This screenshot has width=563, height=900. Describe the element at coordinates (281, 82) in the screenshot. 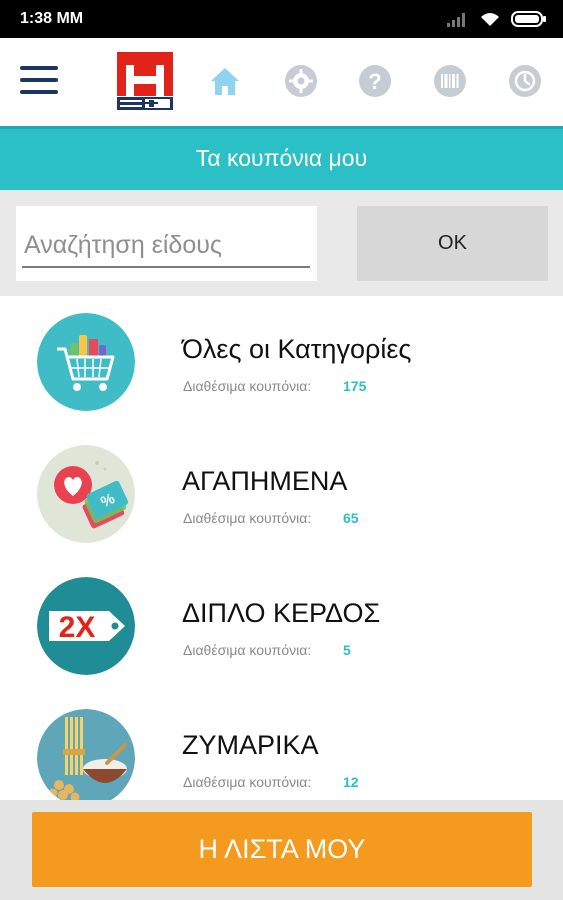

I see `app-bar: ?` at that location.